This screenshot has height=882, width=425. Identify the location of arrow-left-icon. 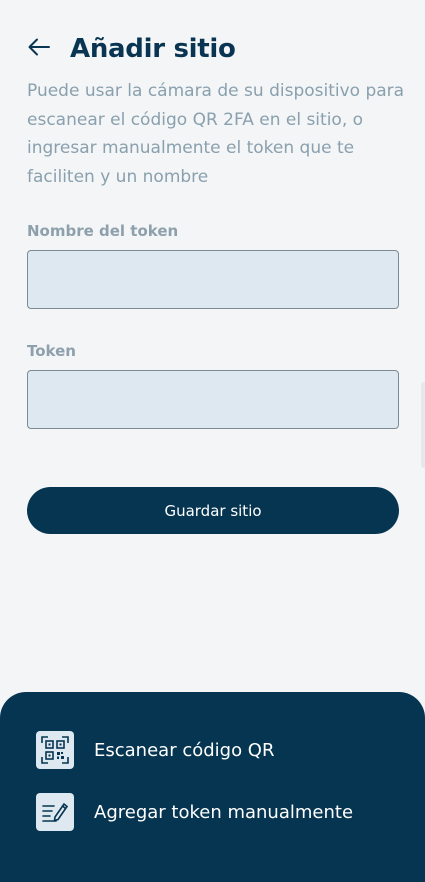
(39, 49).